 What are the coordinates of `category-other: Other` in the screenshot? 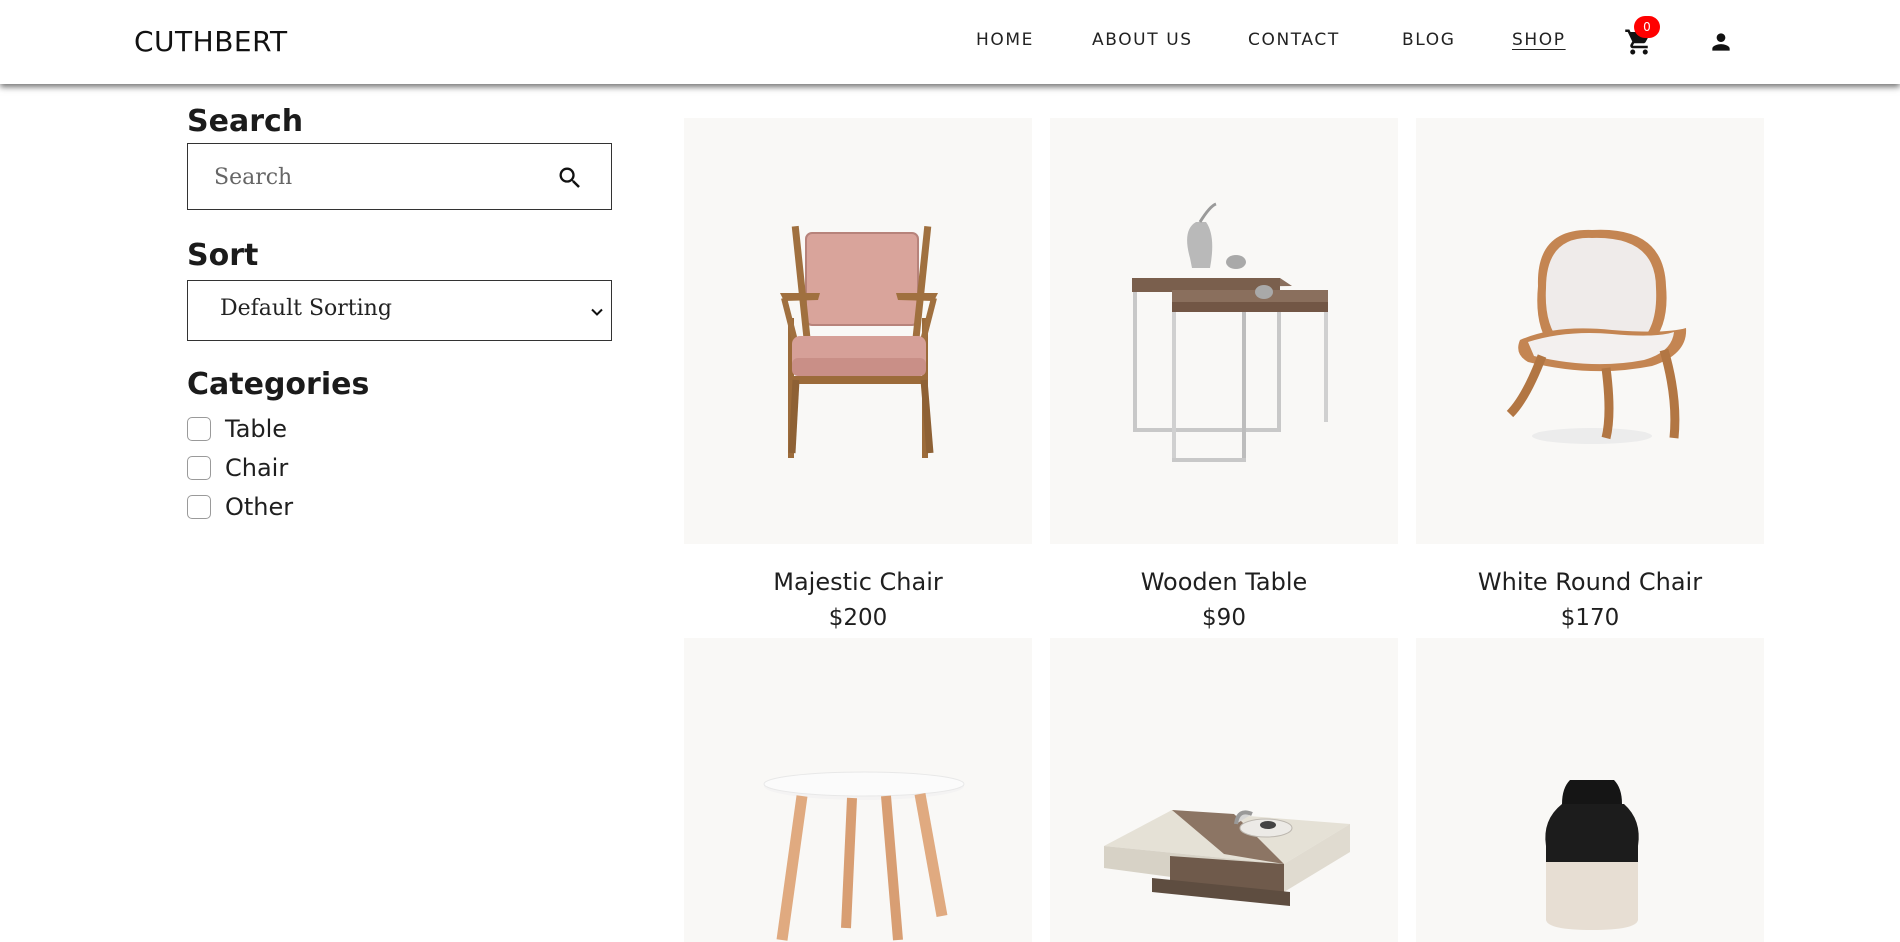 It's located at (240, 507).